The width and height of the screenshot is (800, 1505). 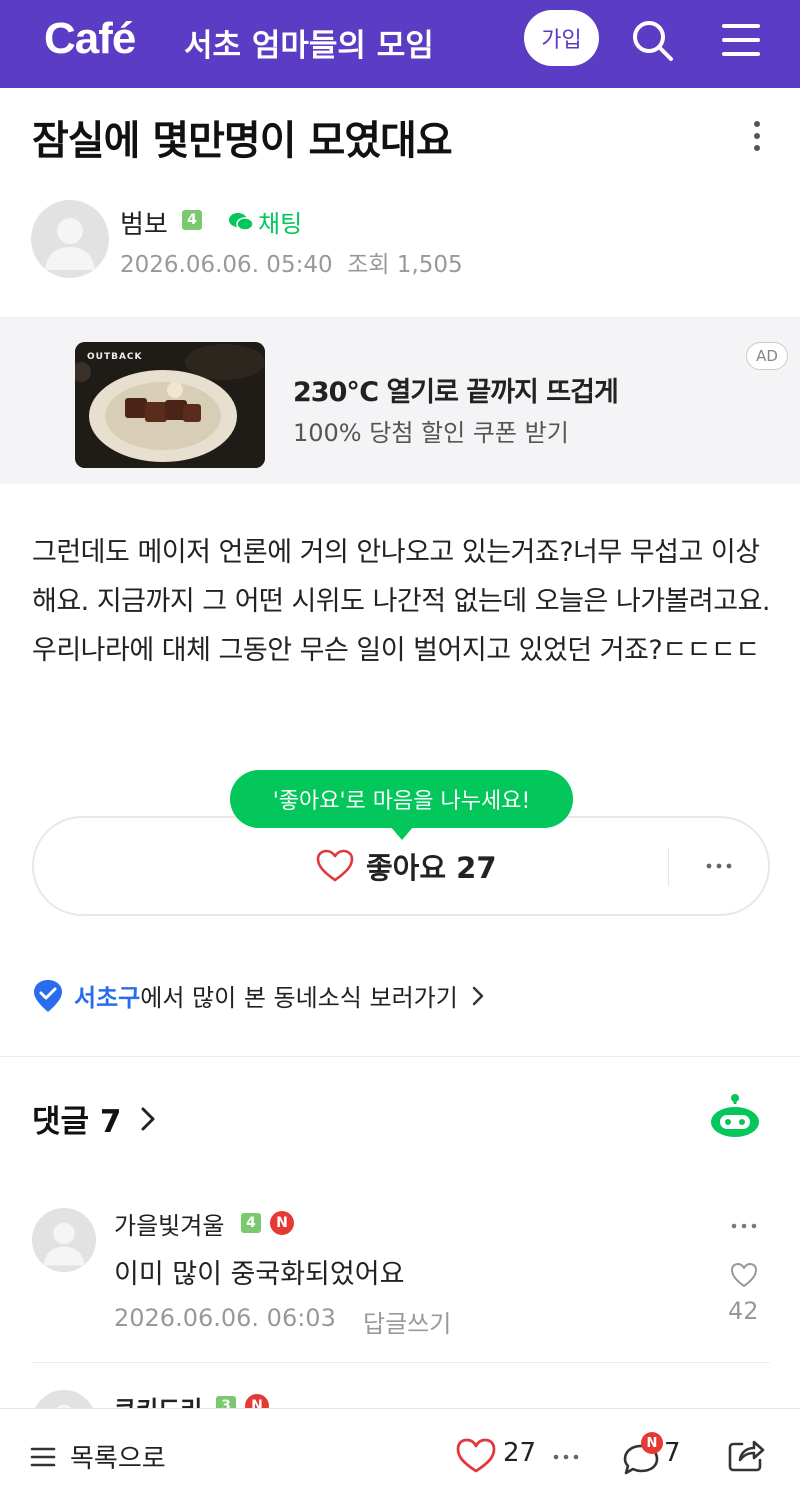 I want to click on chat-label: 채팅, so click(x=280, y=224).